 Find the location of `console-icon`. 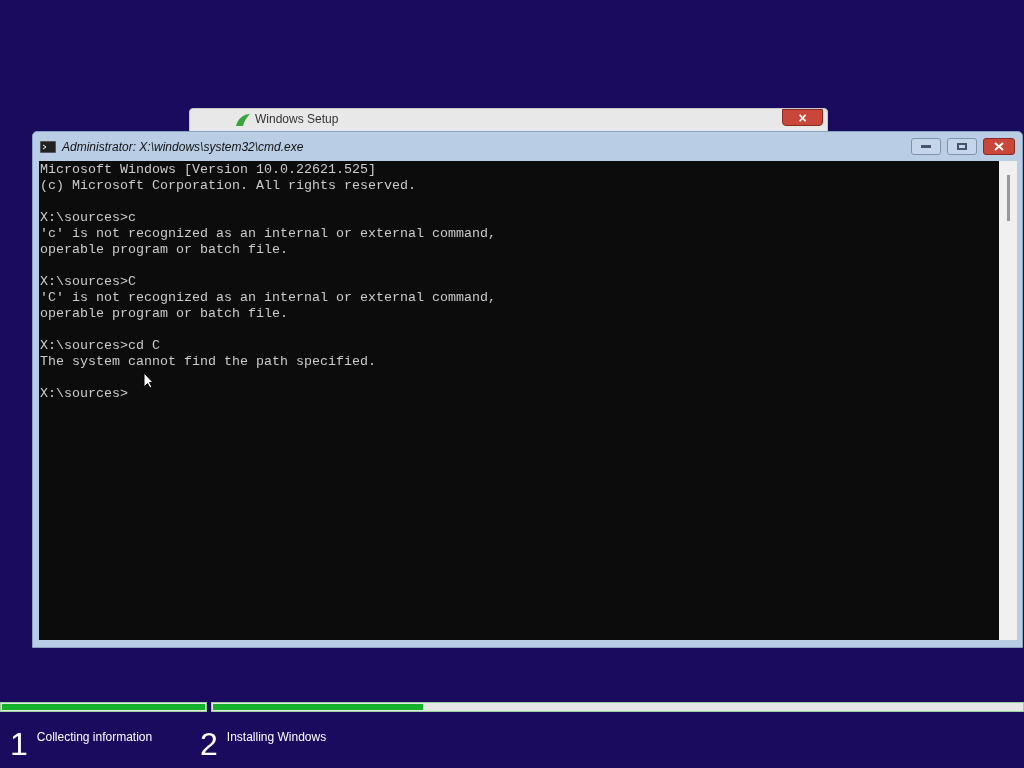

console-icon is located at coordinates (48, 146).